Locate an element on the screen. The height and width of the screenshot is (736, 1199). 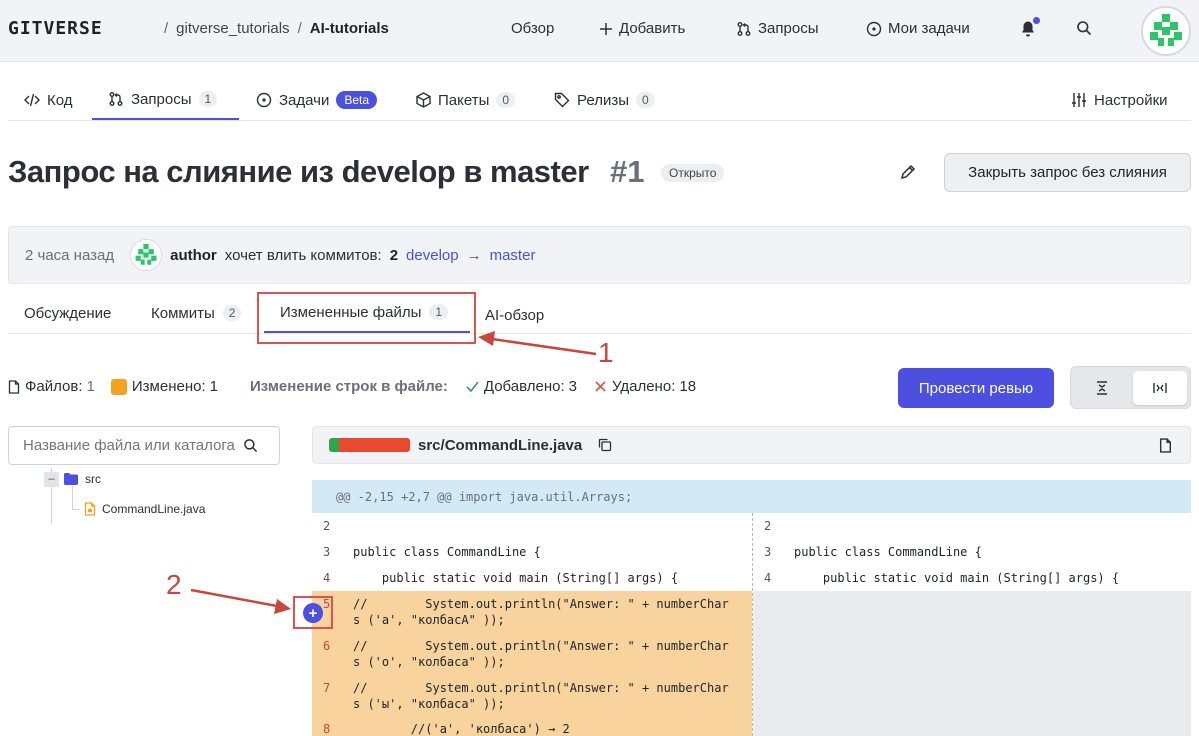
tab-settings: Настройки is located at coordinates (1119, 100).